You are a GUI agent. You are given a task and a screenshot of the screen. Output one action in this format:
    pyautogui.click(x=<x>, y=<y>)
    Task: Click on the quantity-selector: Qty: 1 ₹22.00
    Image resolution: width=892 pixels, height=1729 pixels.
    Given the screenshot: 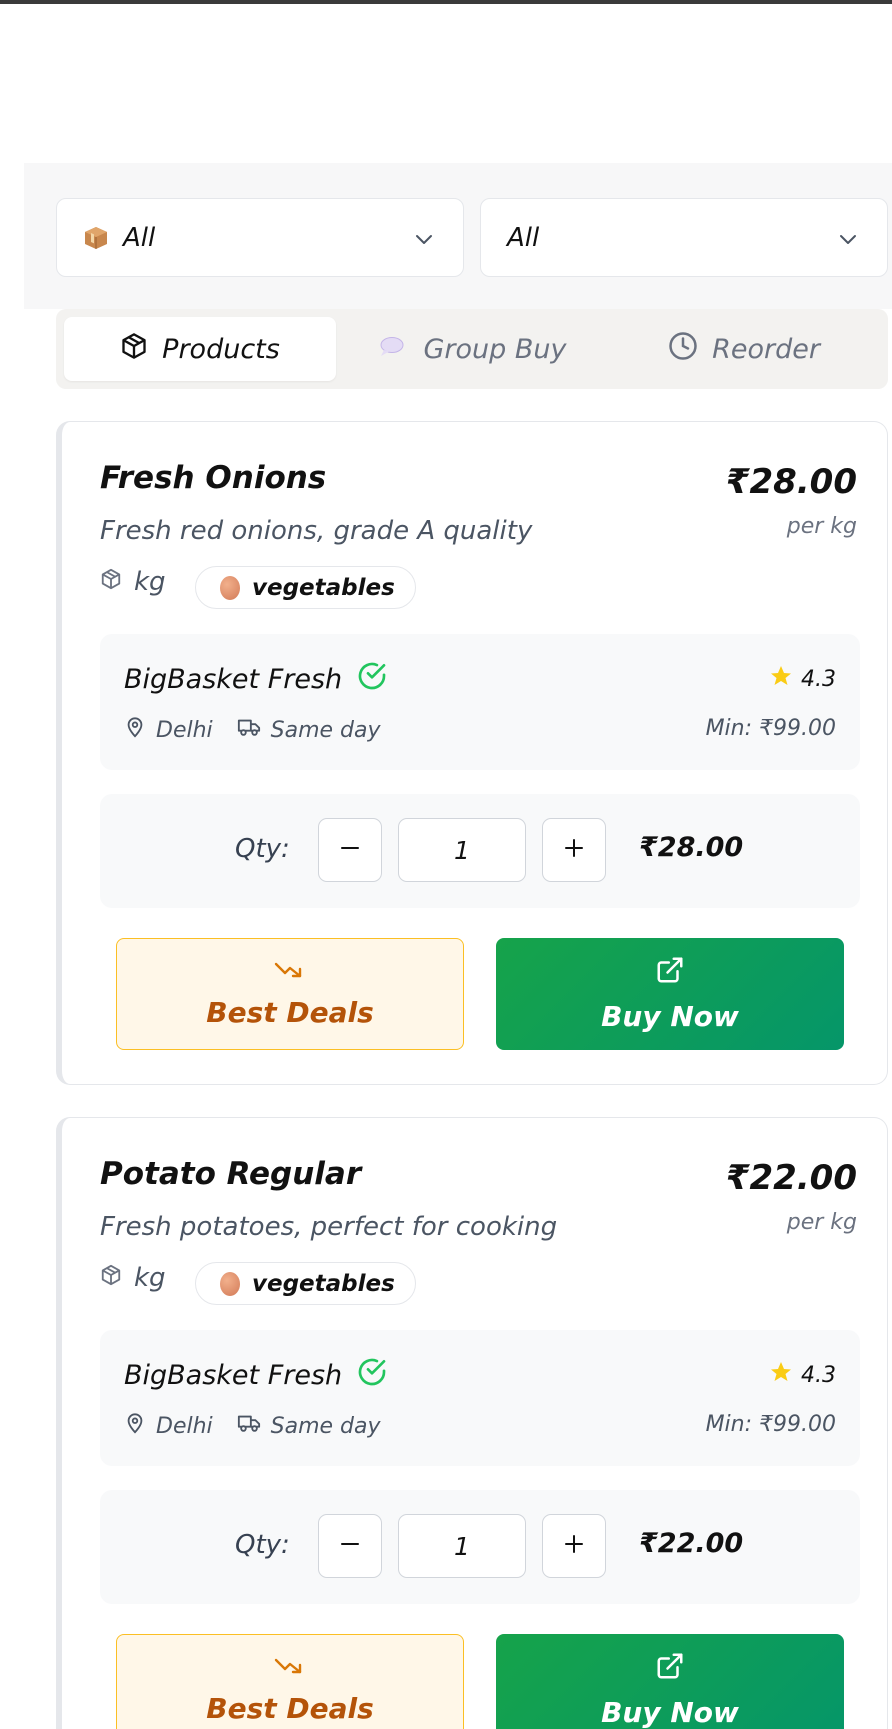 What is the action you would take?
    pyautogui.click(x=480, y=1547)
    